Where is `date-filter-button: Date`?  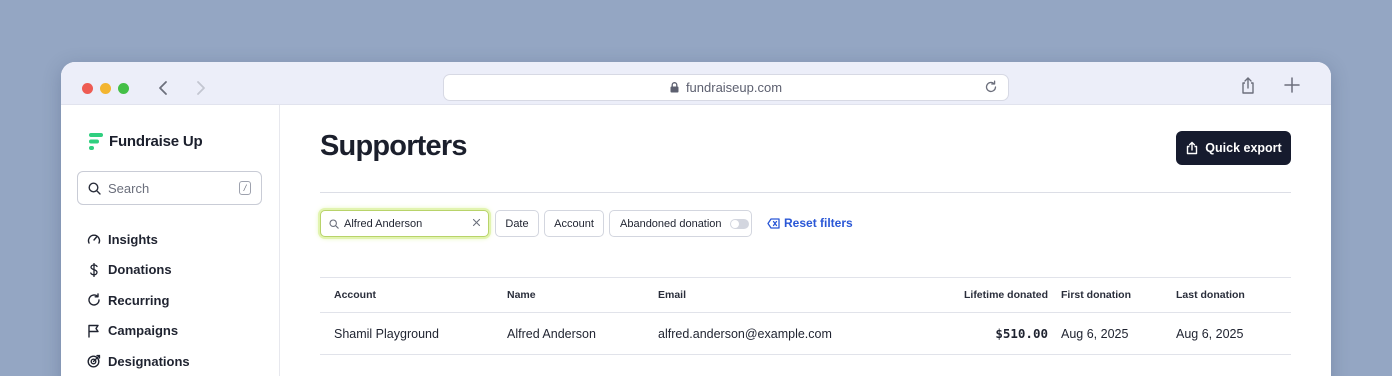
date-filter-button: Date is located at coordinates (517, 223).